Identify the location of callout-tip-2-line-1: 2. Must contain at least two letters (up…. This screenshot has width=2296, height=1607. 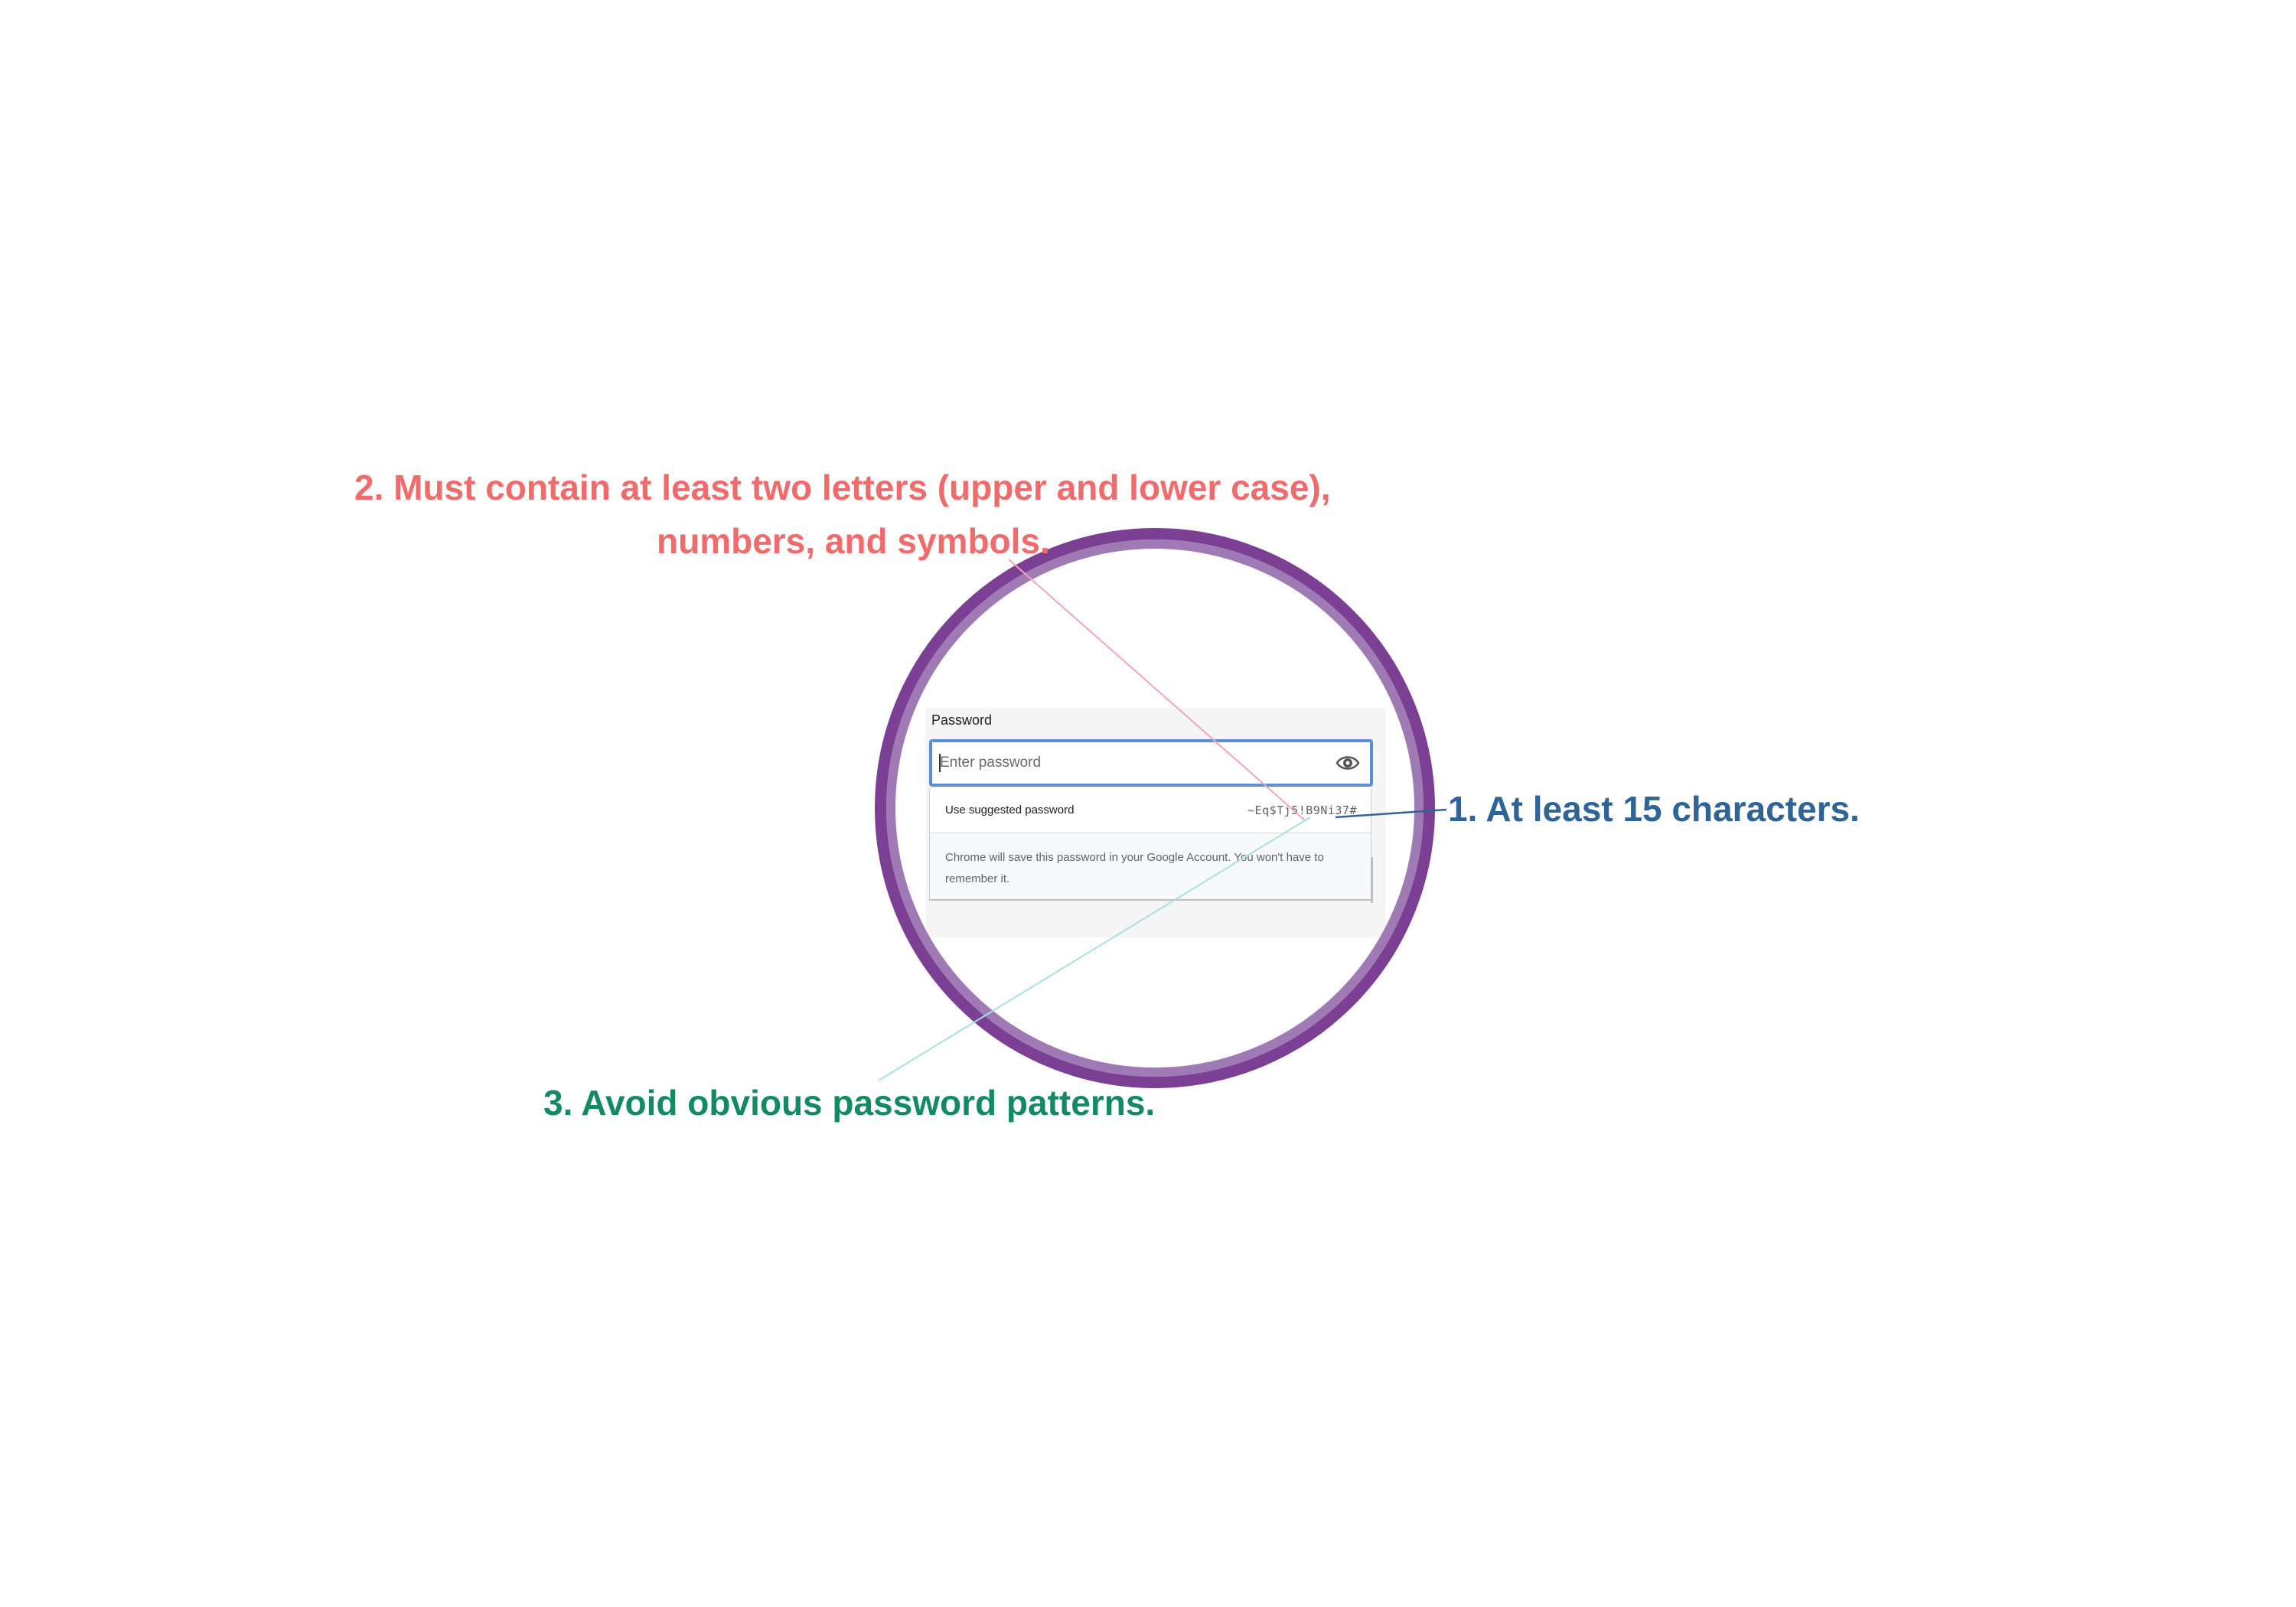
(842, 488).